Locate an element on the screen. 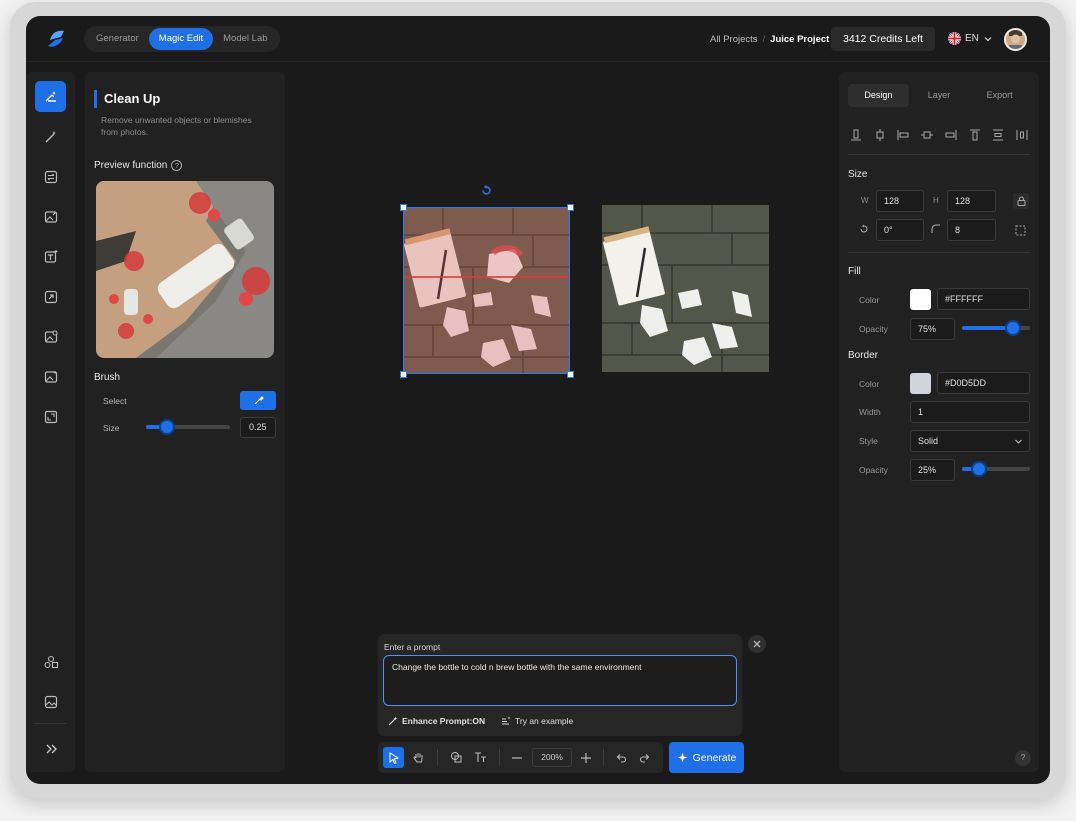  image-generate-tool-button is located at coordinates (50, 376).